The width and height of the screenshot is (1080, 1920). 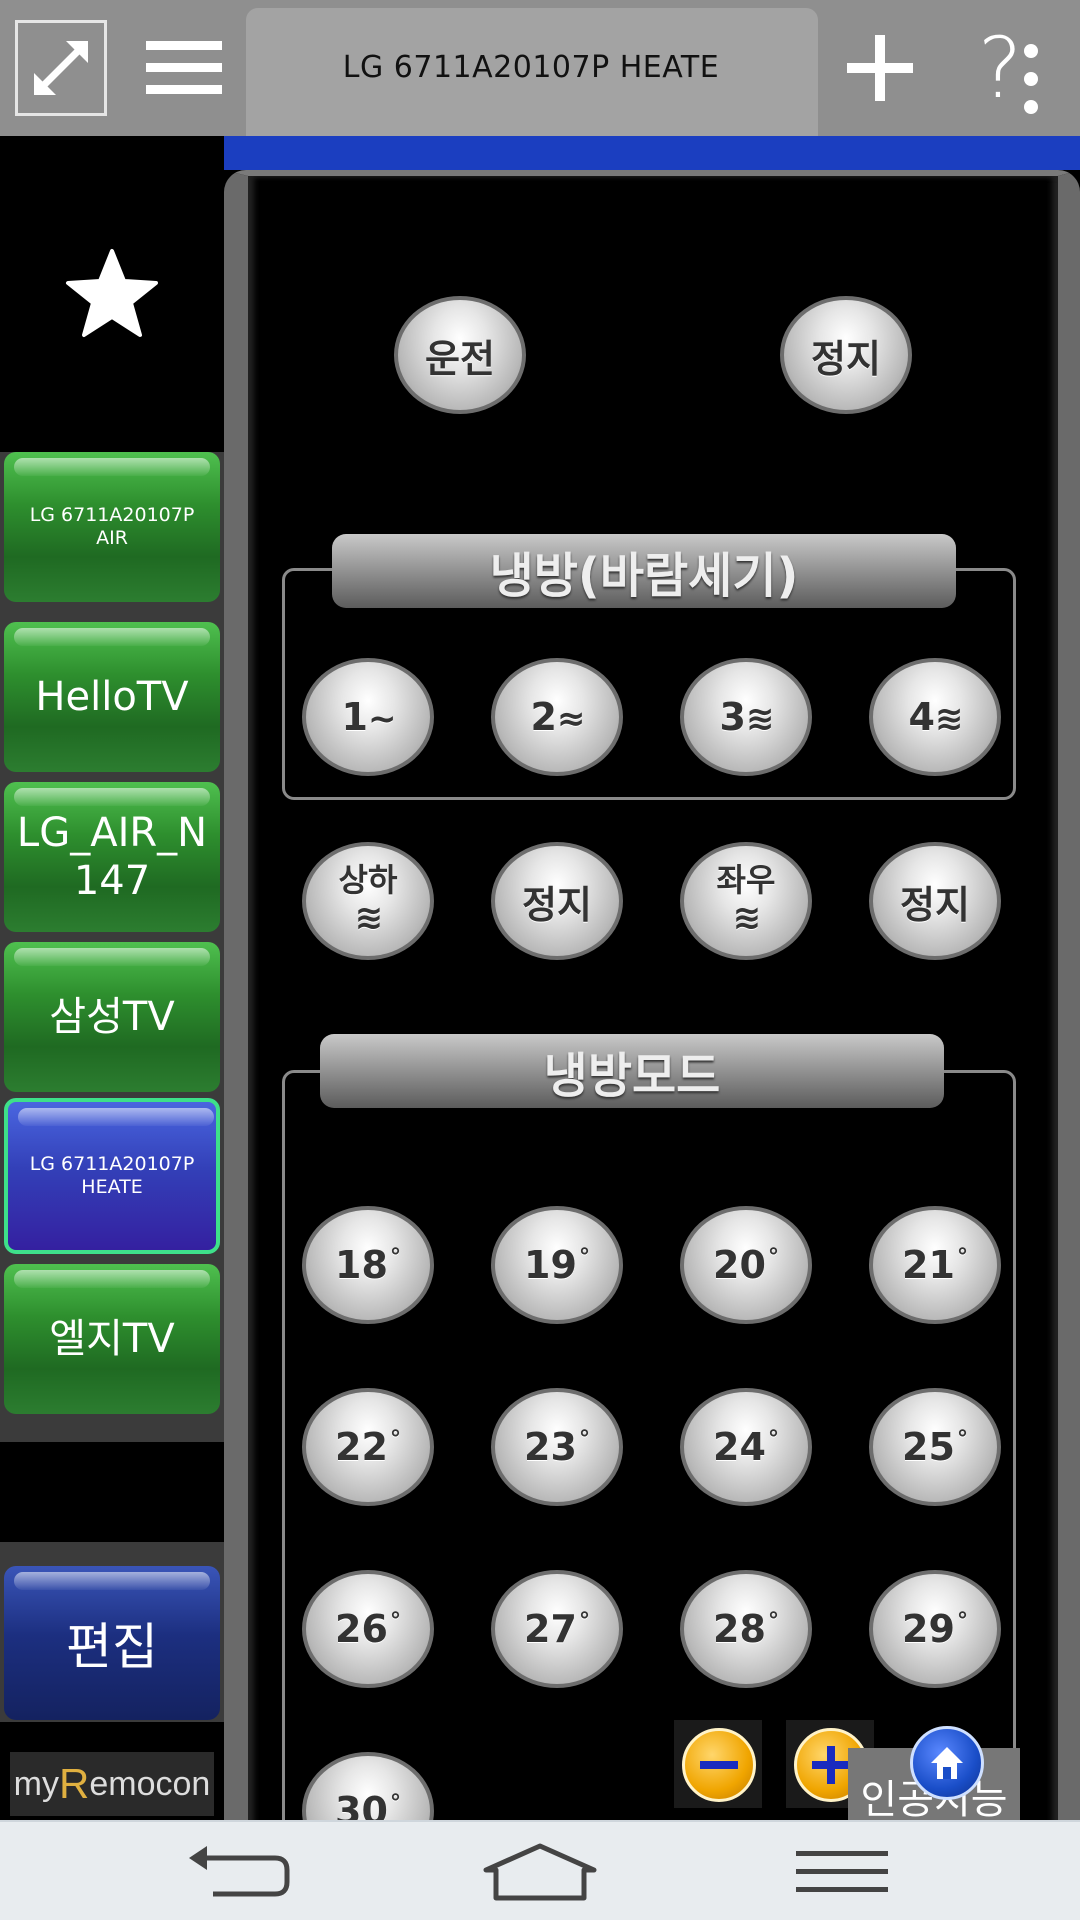 I want to click on plus-icon, so click(x=880, y=68).